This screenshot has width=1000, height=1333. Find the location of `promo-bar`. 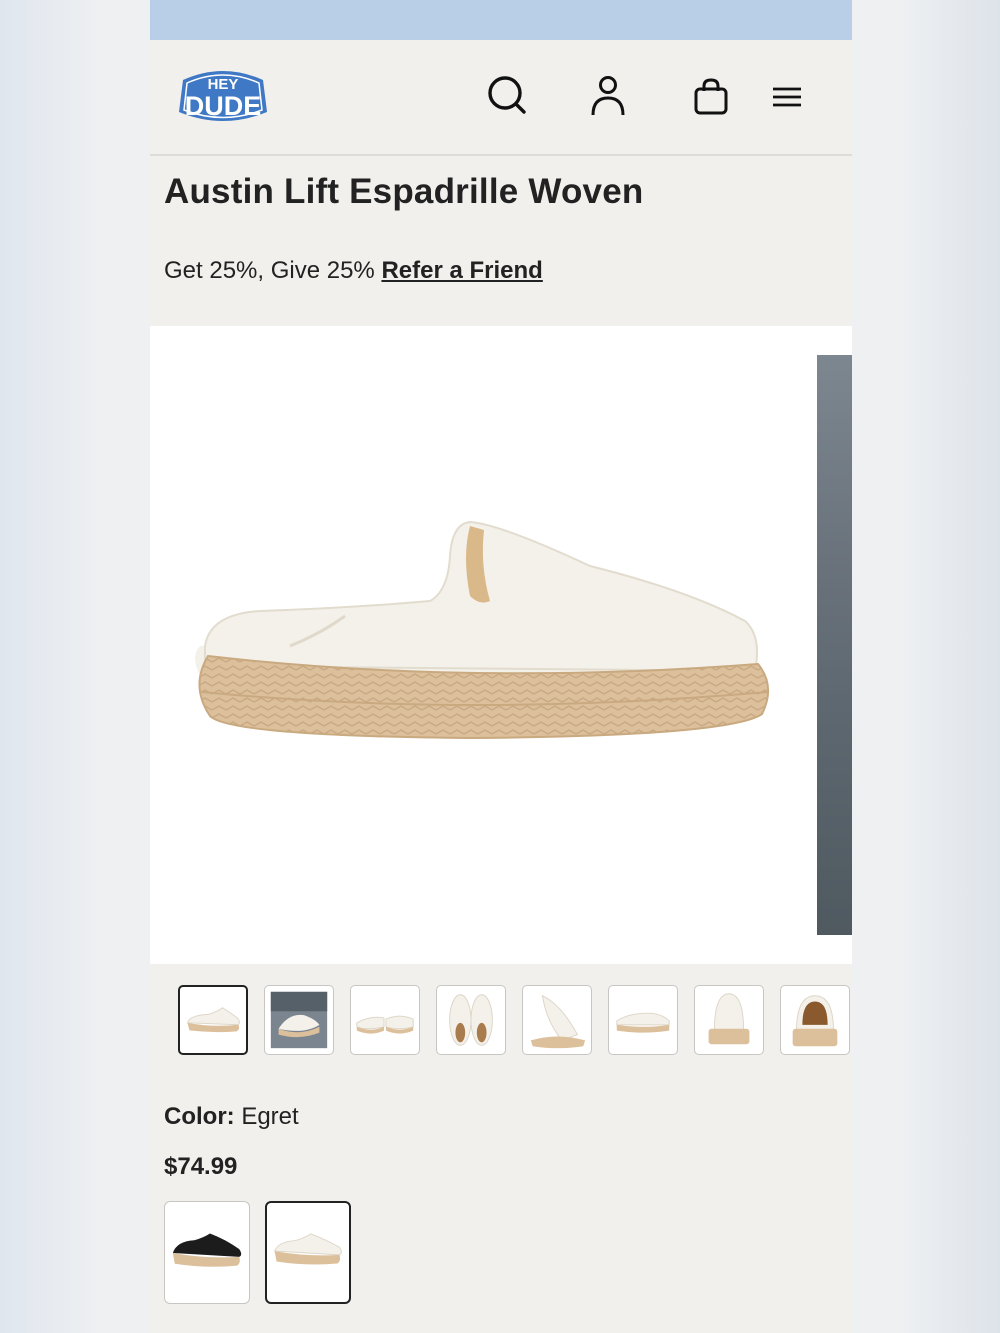

promo-bar is located at coordinates (501, 20).